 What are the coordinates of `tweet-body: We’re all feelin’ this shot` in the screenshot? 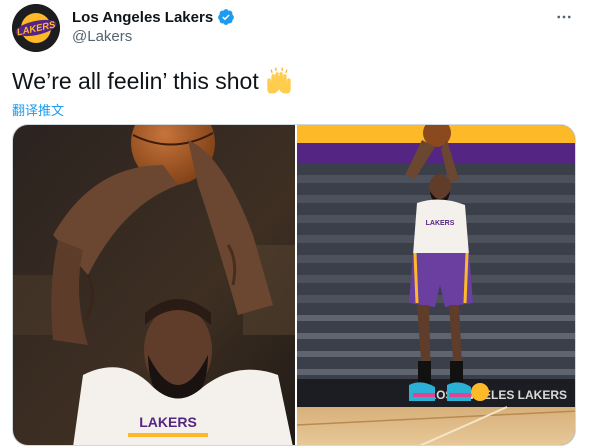 It's located at (152, 81).